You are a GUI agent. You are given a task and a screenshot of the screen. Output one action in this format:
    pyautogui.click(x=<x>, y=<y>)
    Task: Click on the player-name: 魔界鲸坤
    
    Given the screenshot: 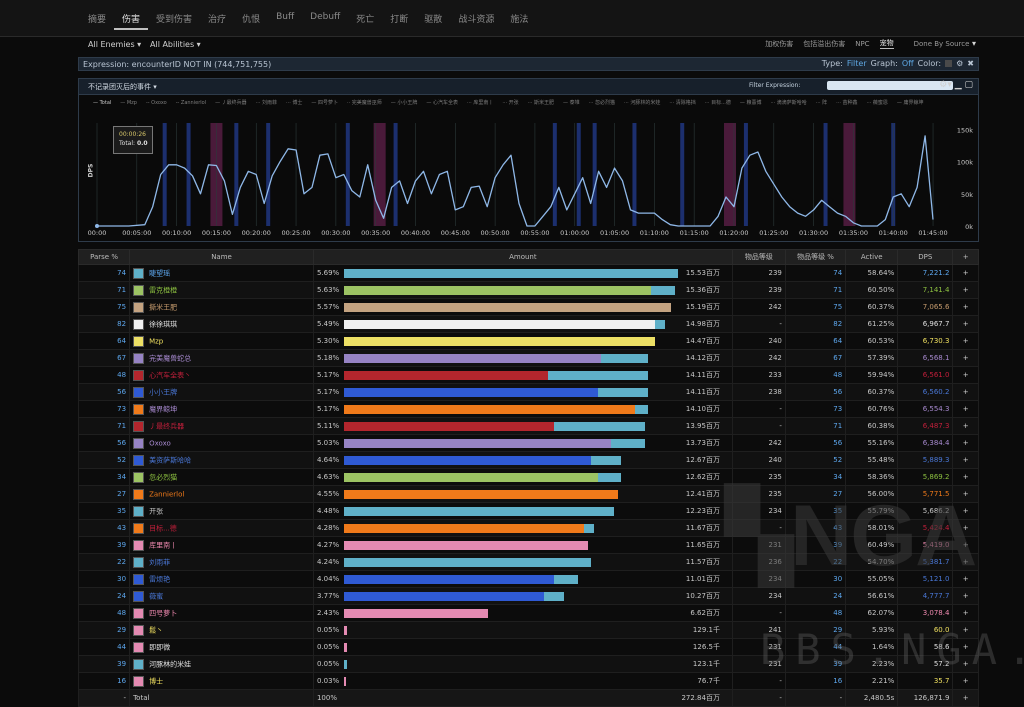 What is the action you would take?
    pyautogui.click(x=163, y=409)
    